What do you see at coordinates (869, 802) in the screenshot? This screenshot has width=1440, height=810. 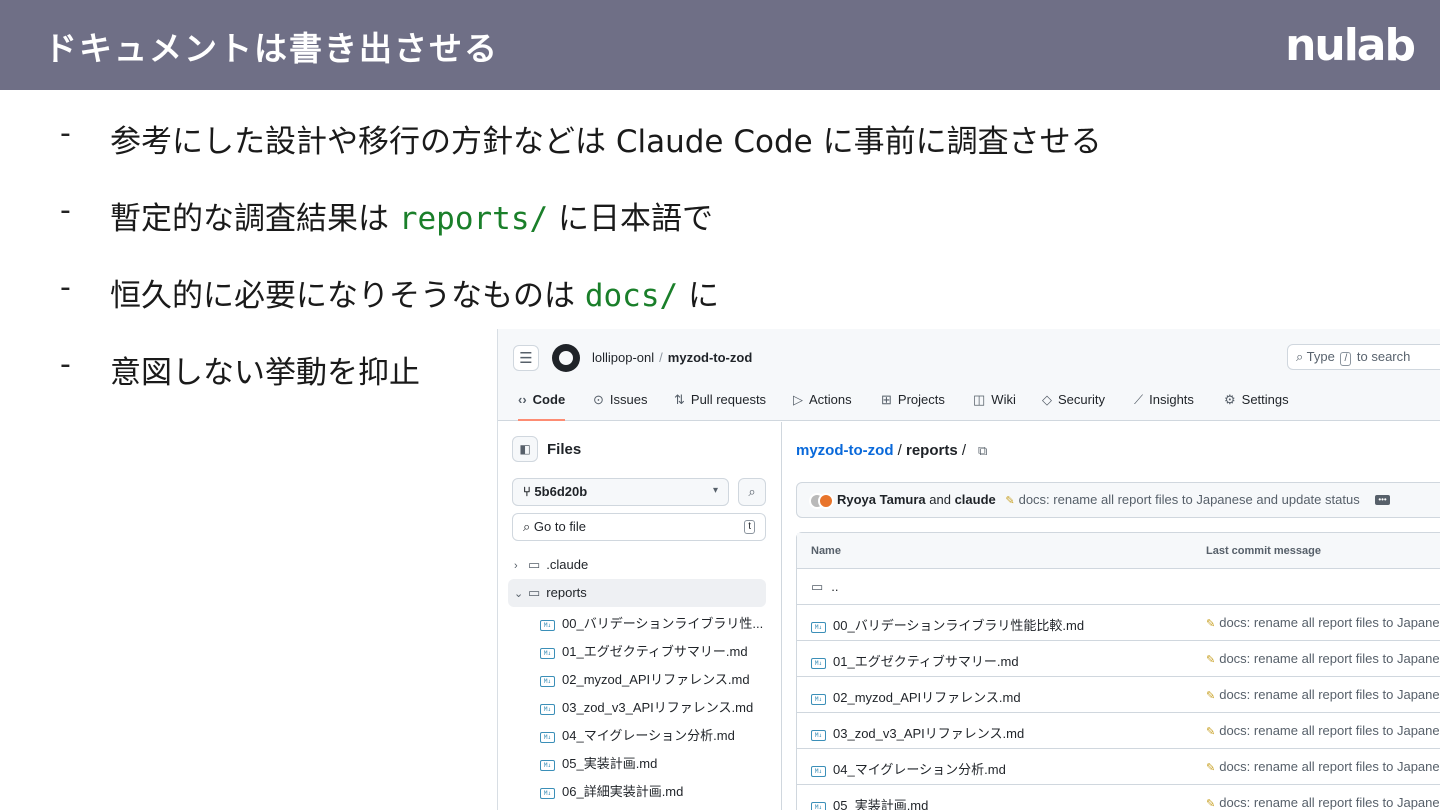 I see `file-name-link: M↓ 05_実装計画.md` at bounding box center [869, 802].